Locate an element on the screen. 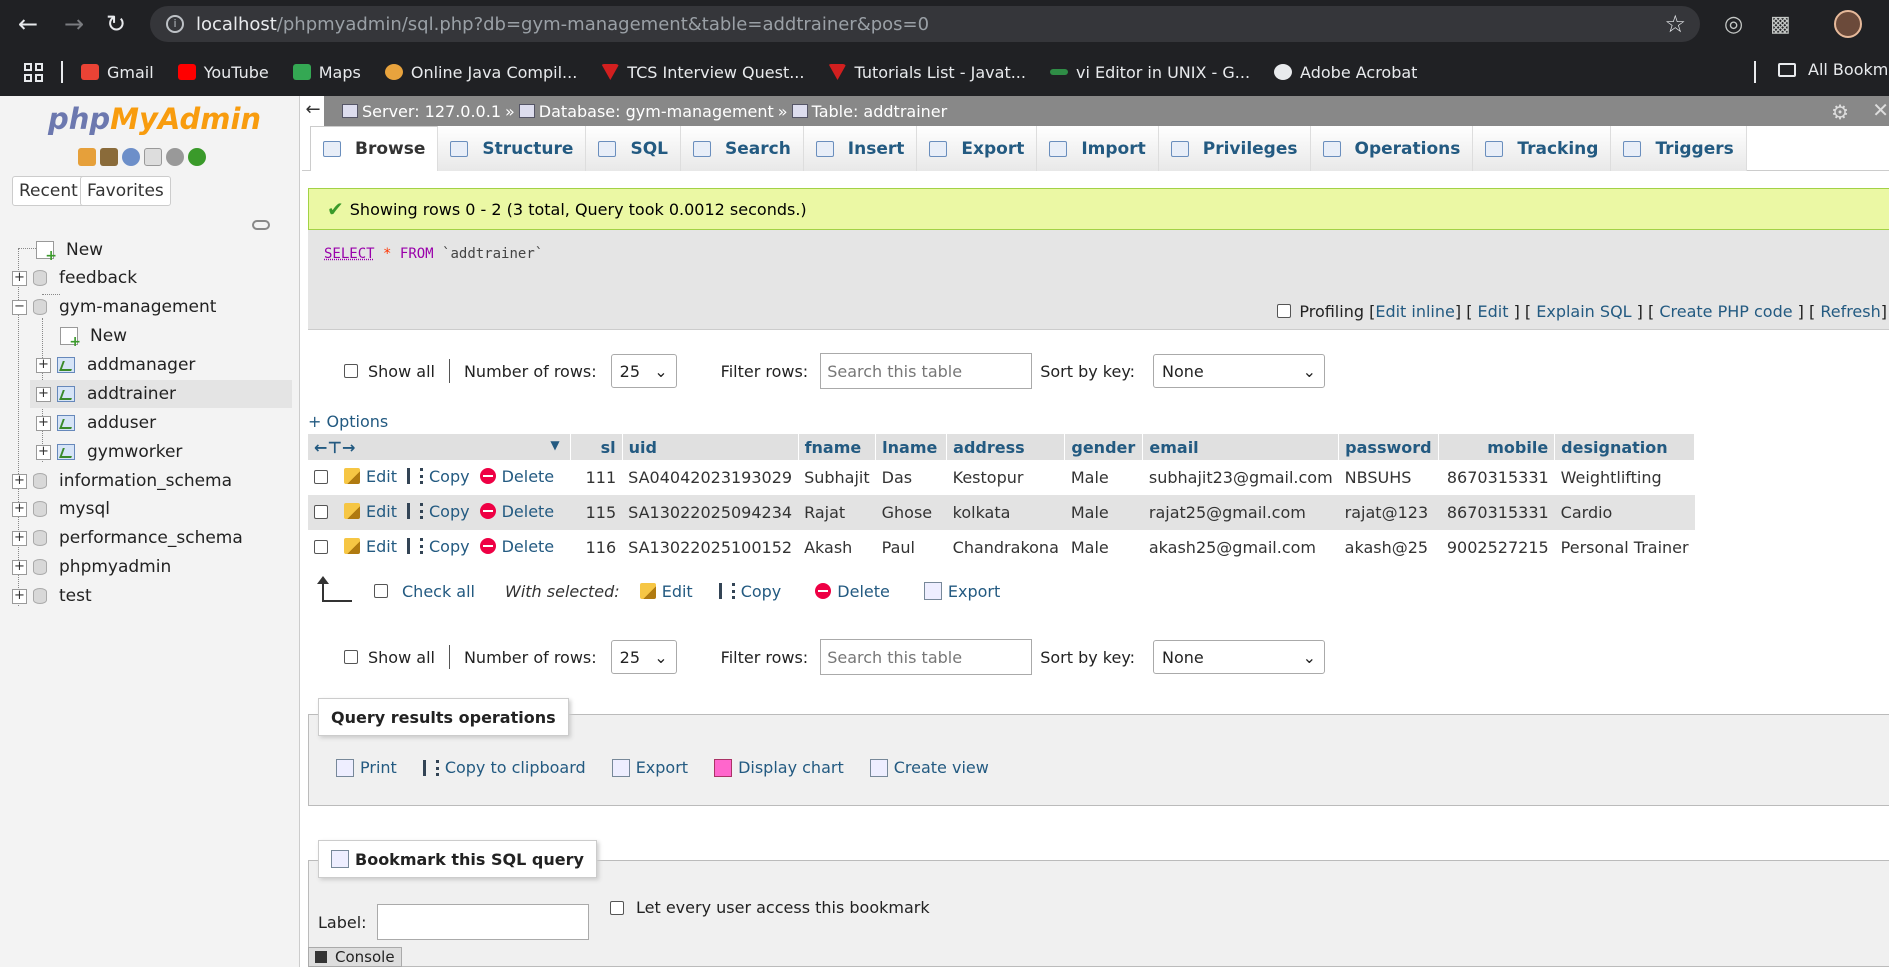 Image resolution: width=1889 pixels, height=967 pixels. tab-privileges: Privileges is located at coordinates (1234, 148).